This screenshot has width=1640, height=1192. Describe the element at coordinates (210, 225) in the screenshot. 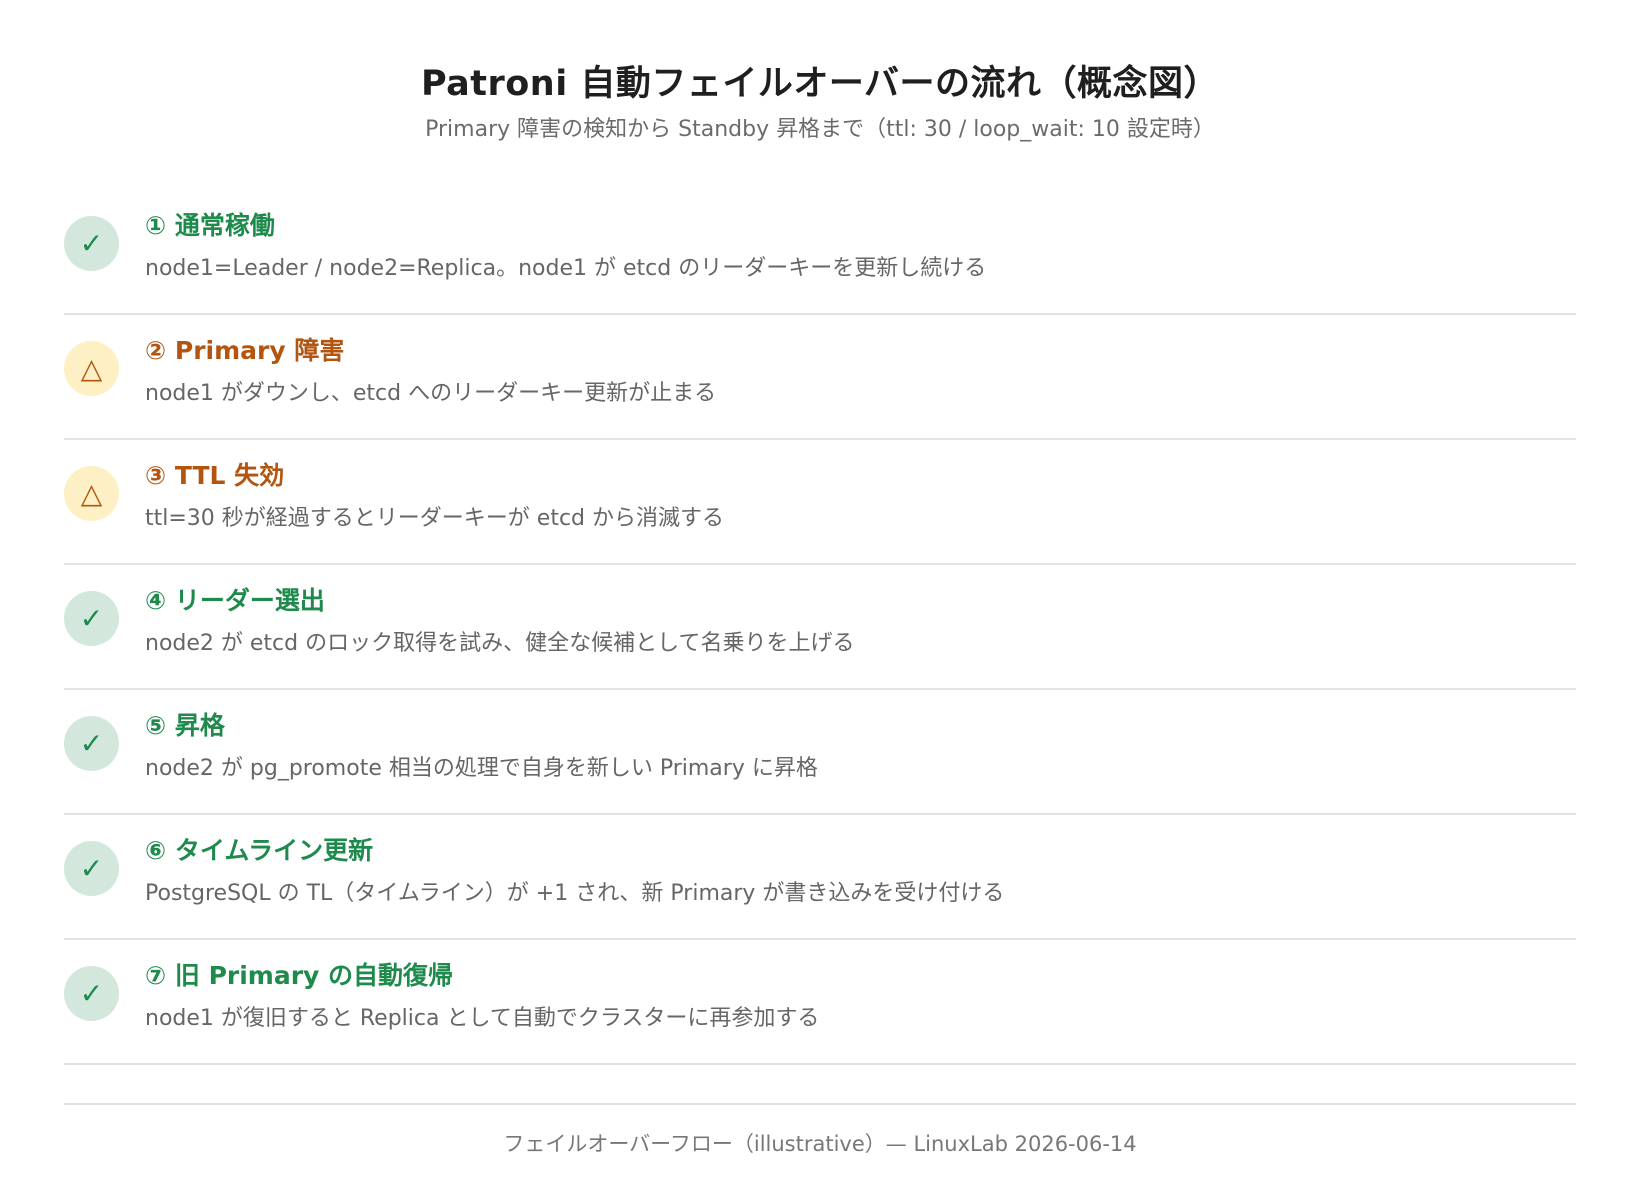

I see `step-title: ① 通常稼働` at that location.